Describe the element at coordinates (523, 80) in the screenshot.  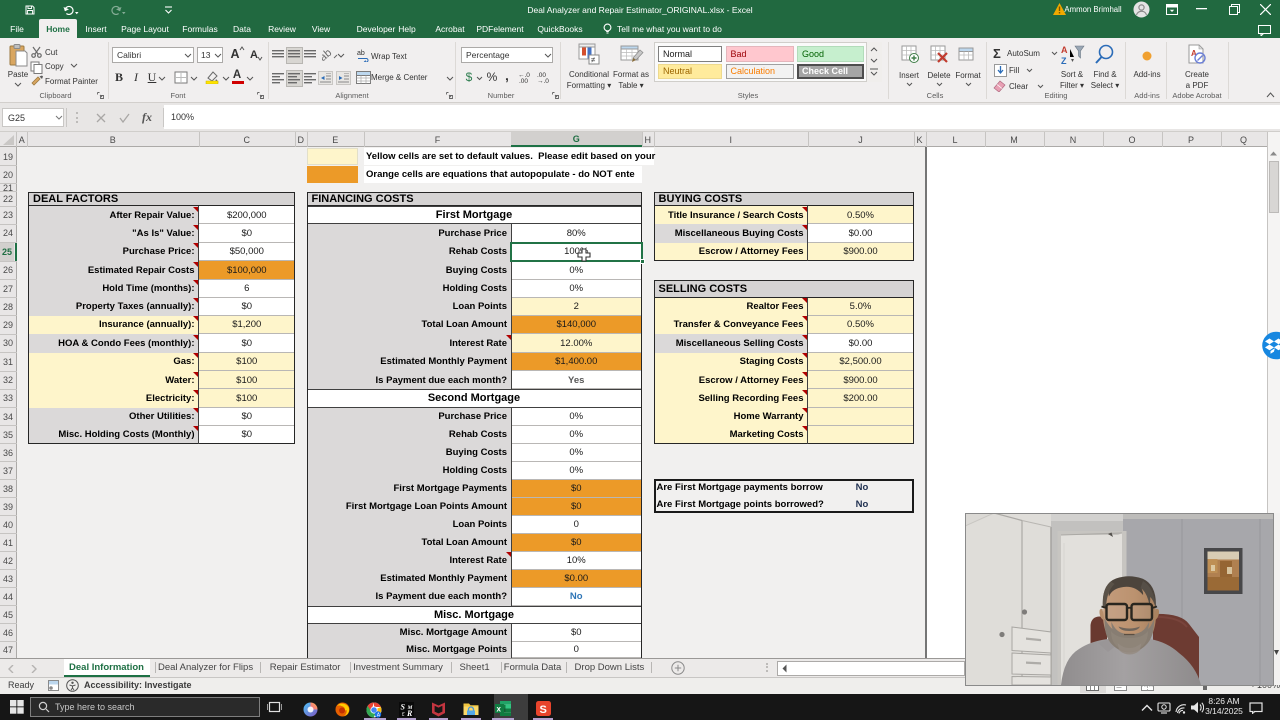
I see `svg-text: .00` at that location.